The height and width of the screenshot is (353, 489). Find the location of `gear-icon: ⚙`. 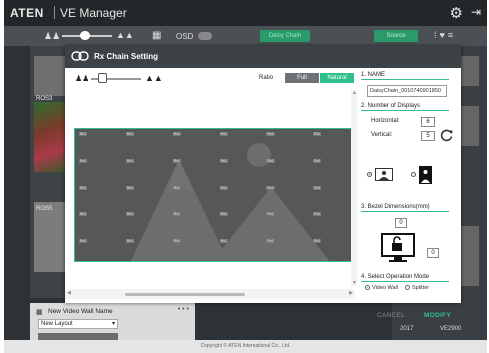

gear-icon: ⚙ is located at coordinates (456, 13).